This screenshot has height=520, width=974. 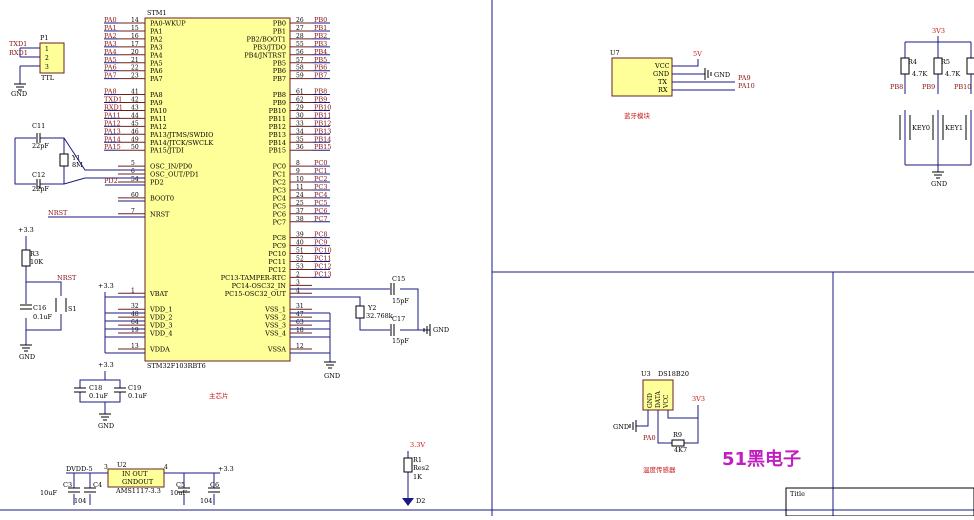 What do you see at coordinates (400, 301) in the screenshot?
I see `c15-value: 15pF` at bounding box center [400, 301].